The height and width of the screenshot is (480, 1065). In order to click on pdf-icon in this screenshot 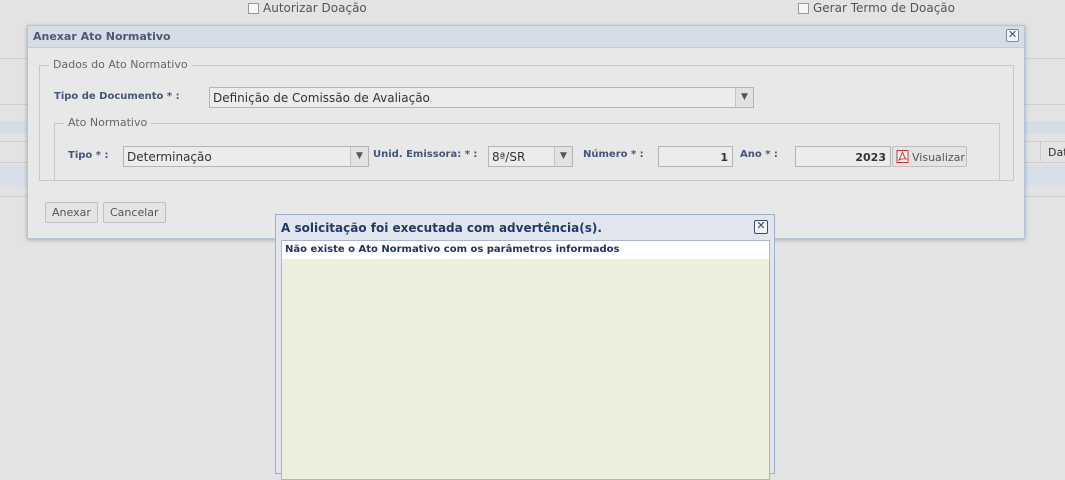, I will do `click(902, 156)`.